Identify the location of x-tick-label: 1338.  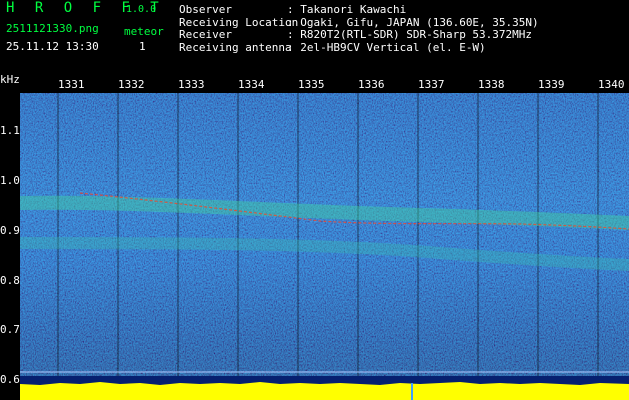
(491, 84).